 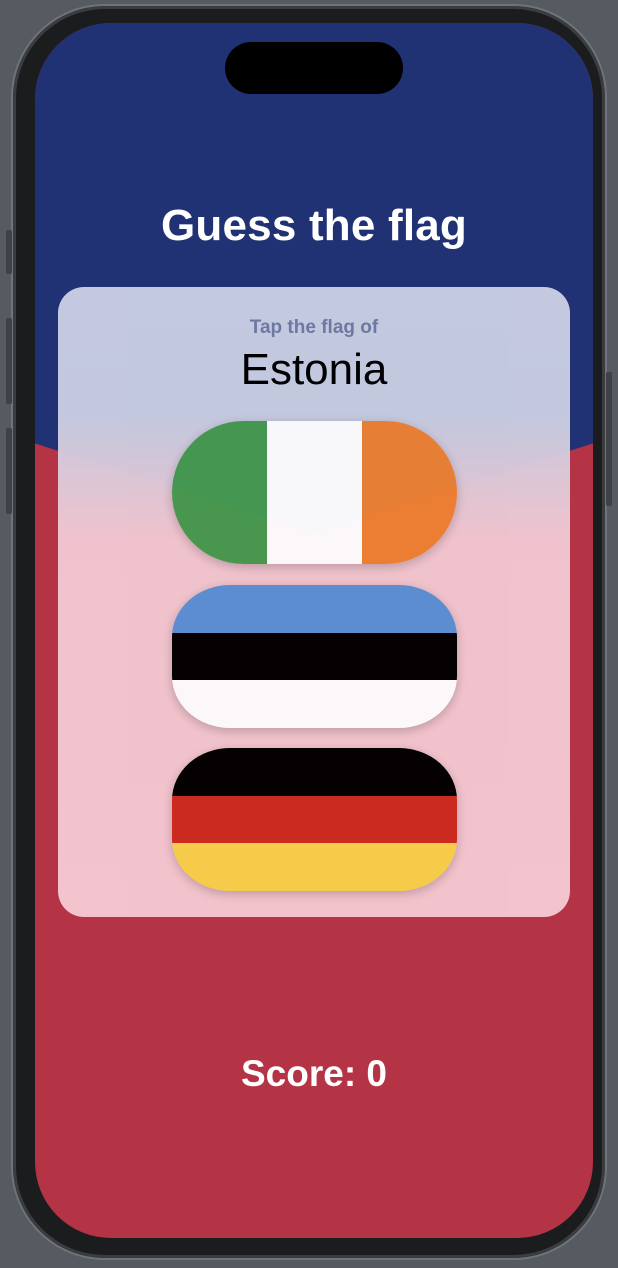 What do you see at coordinates (609, 439) in the screenshot?
I see `power-button` at bounding box center [609, 439].